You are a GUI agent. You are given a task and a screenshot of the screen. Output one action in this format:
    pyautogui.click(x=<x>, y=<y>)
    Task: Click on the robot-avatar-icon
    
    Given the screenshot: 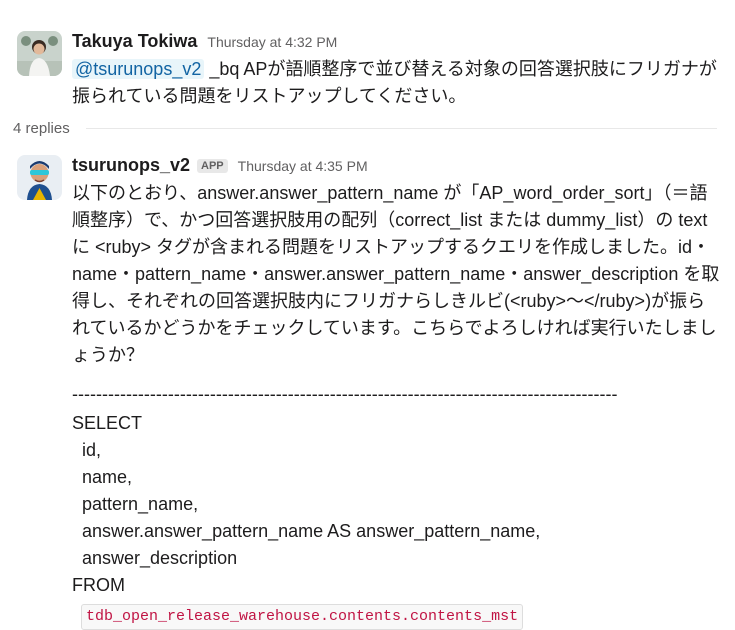 What is the action you would take?
    pyautogui.click(x=39, y=177)
    